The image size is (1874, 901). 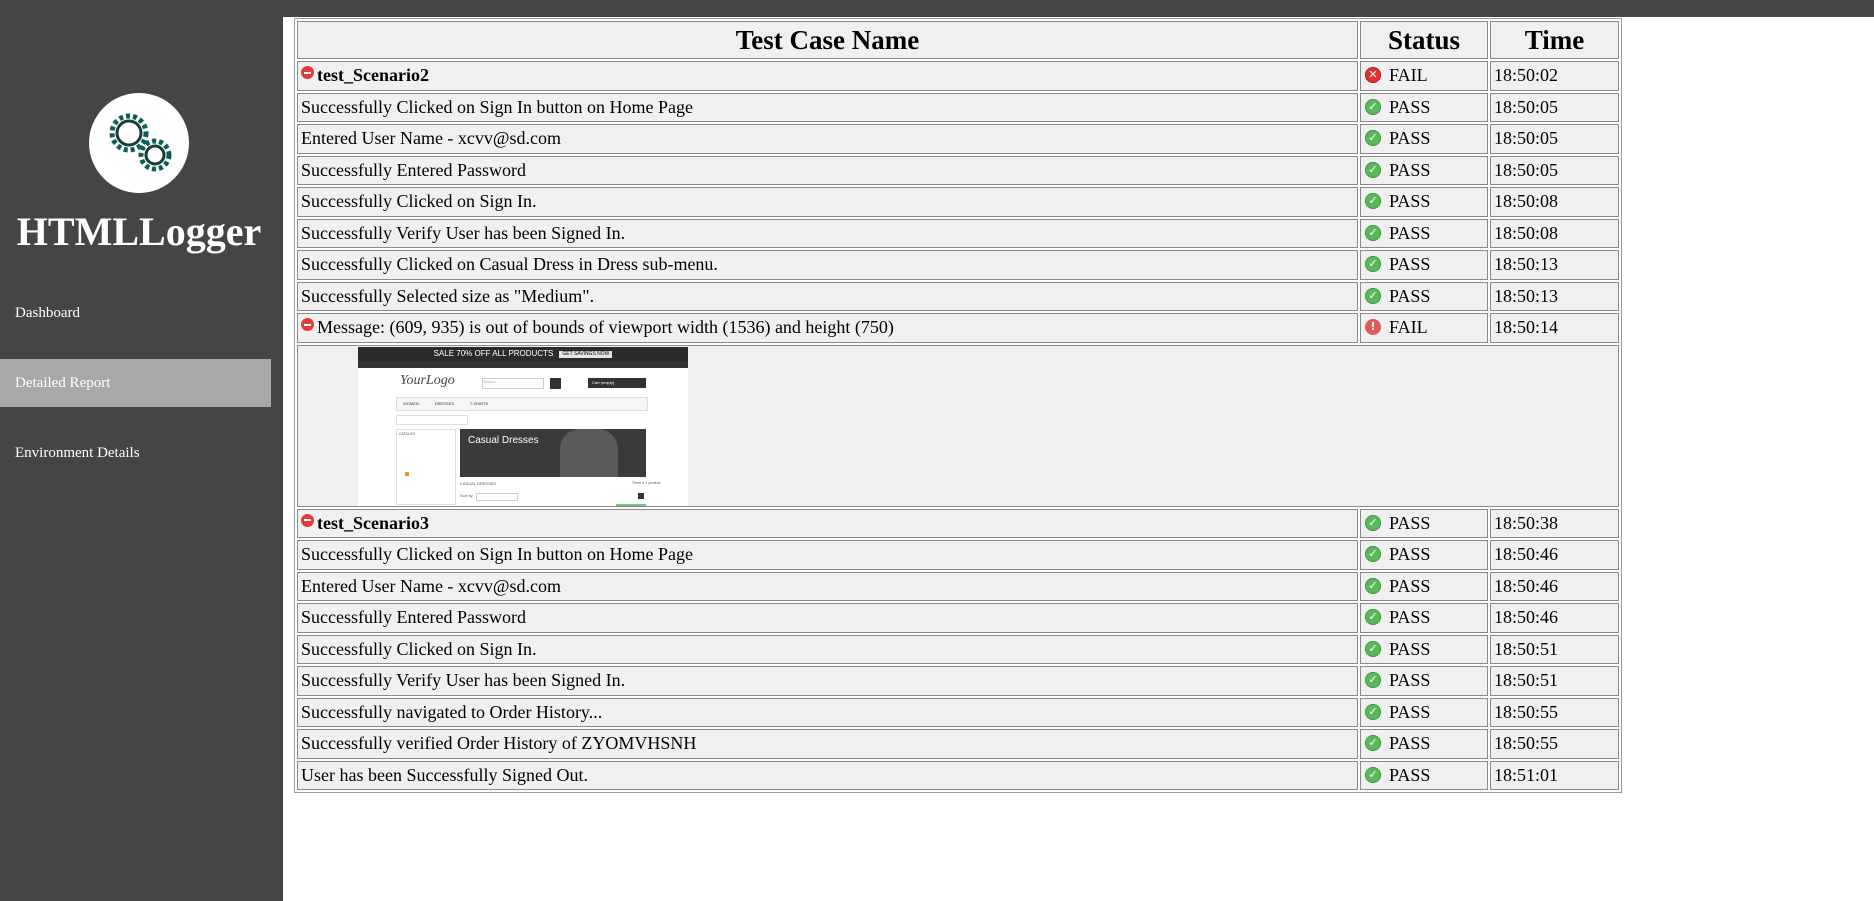 I want to click on shot-subheading: CASUAL DRESSES, so click(x=478, y=483).